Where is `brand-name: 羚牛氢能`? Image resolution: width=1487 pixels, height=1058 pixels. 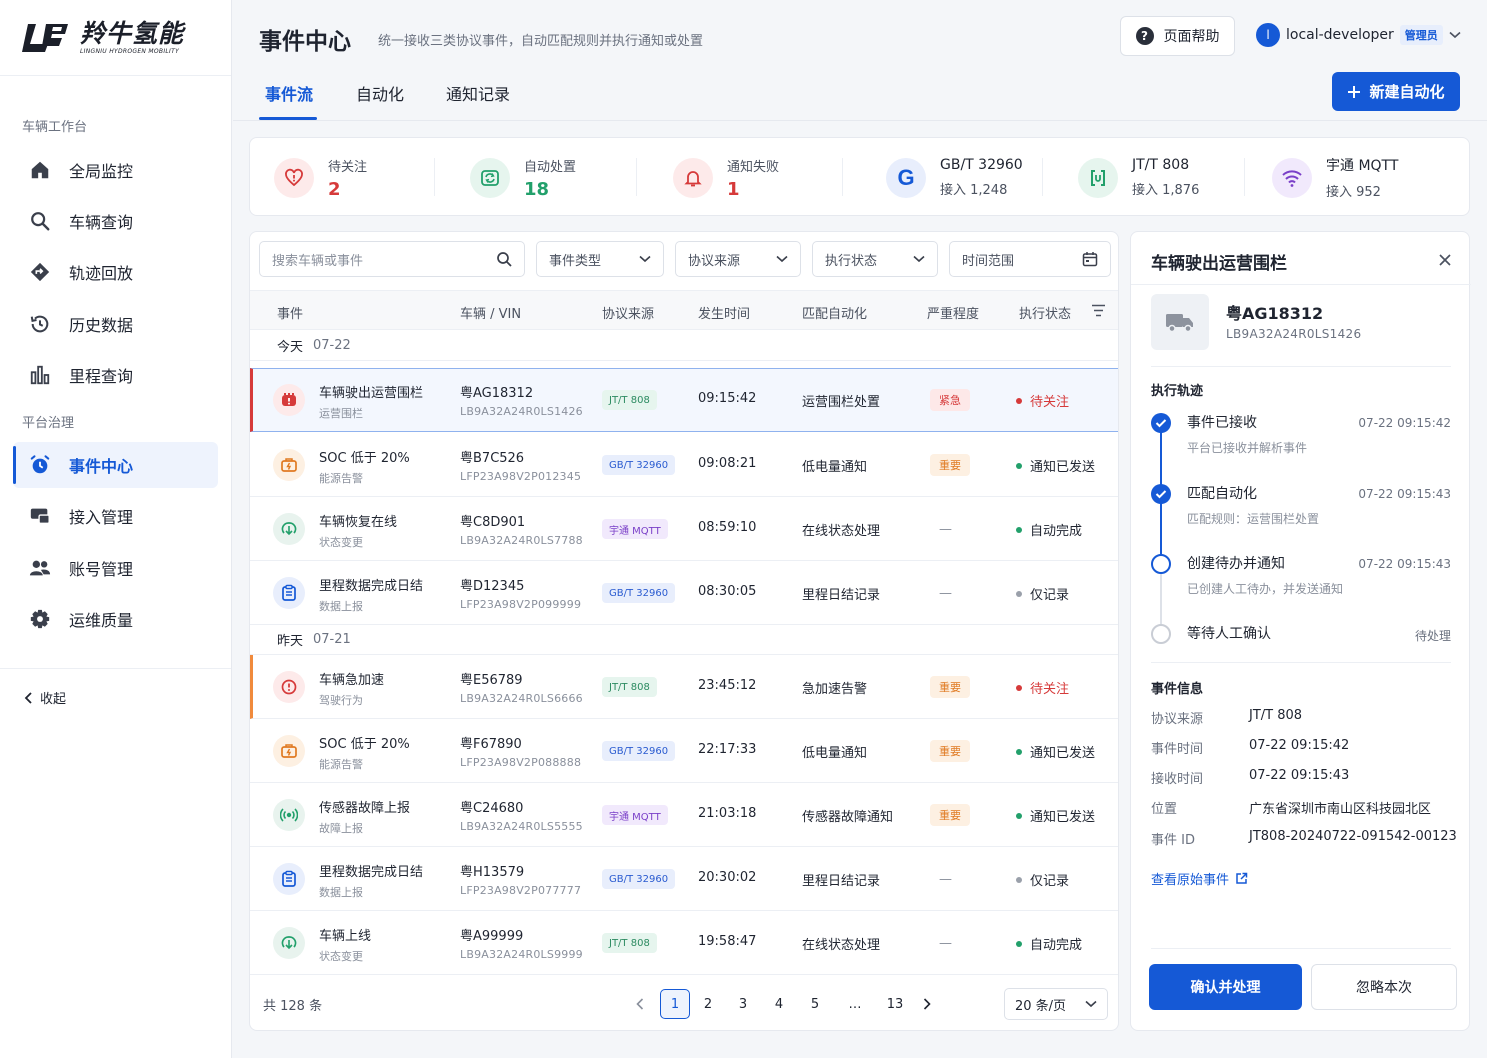
brand-name: 羚牛氢能 is located at coordinates (132, 33).